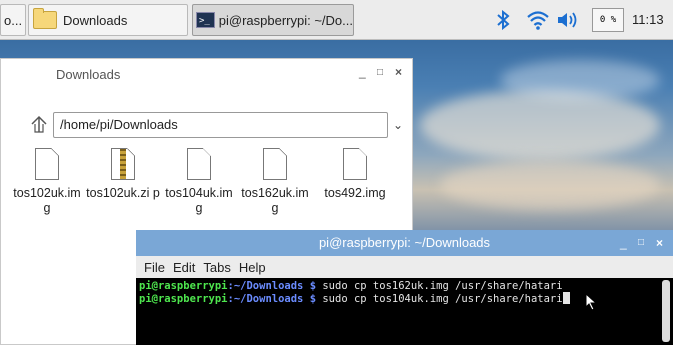 This screenshot has height=345, width=673. I want to click on cpu-usage-value: 0 %, so click(608, 20).